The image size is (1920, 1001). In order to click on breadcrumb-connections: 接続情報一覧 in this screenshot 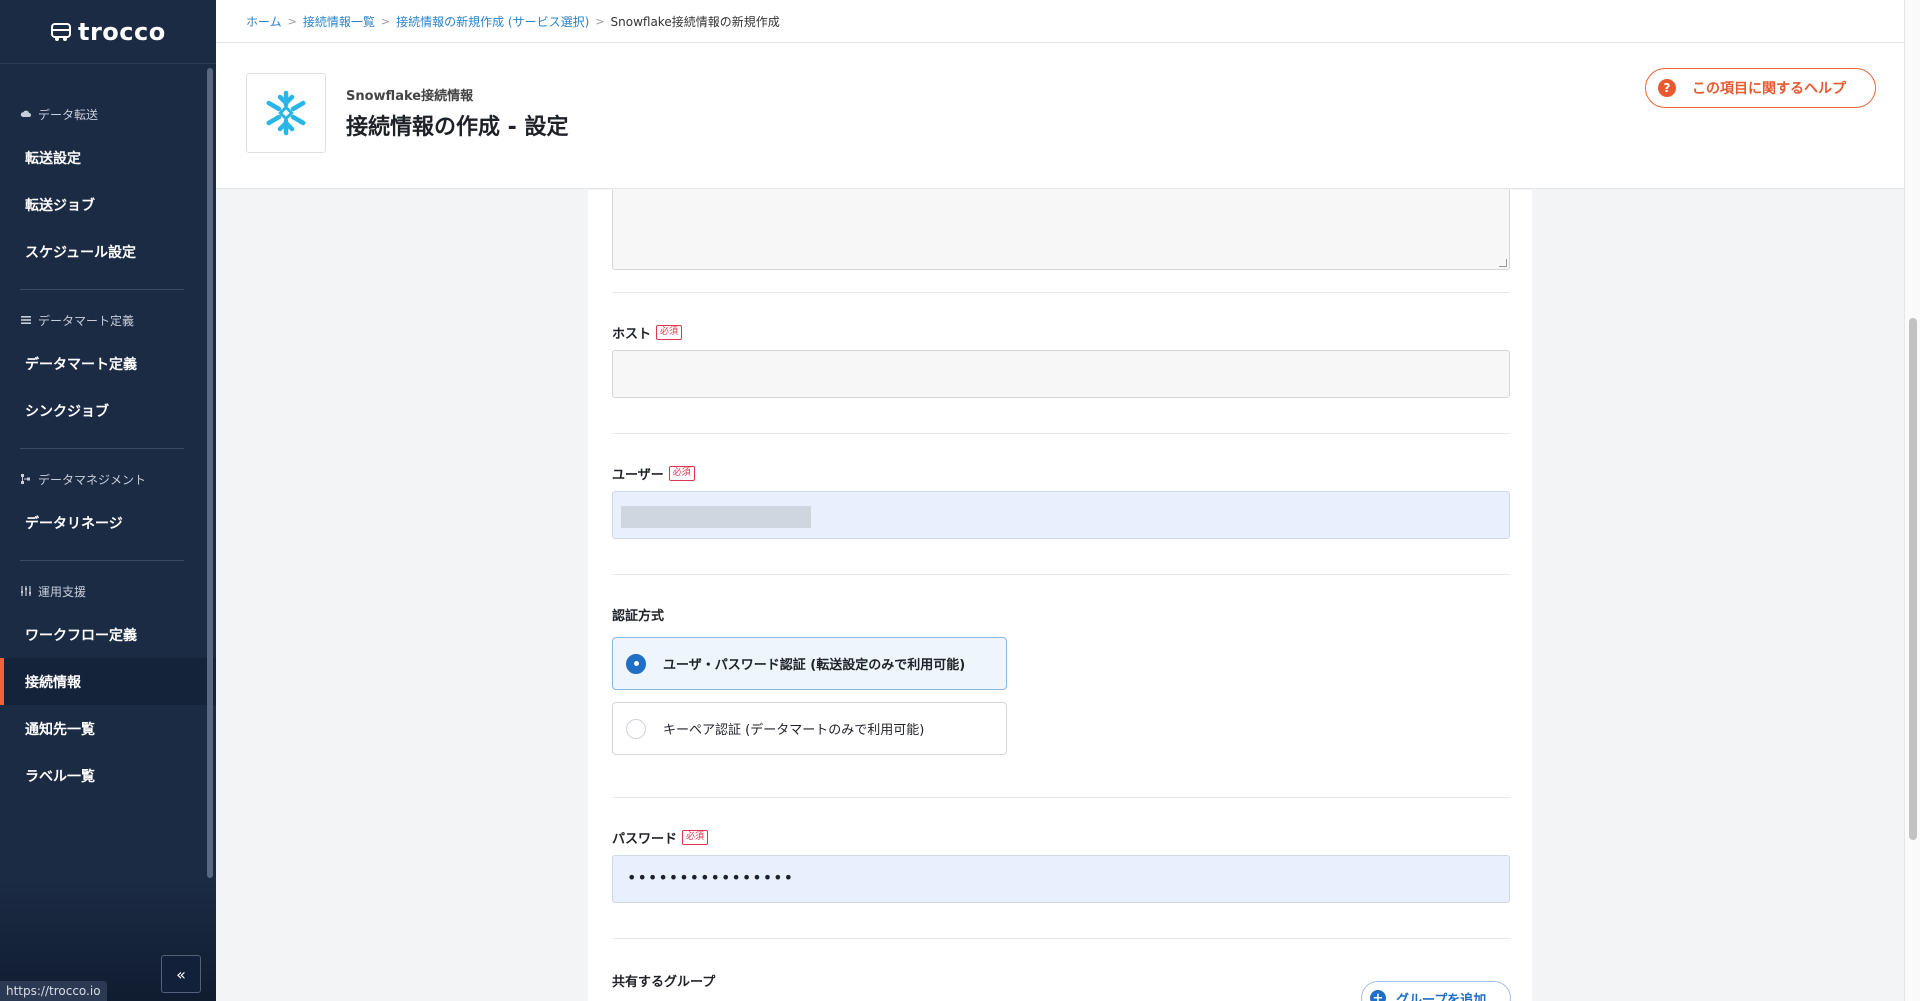, I will do `click(339, 21)`.